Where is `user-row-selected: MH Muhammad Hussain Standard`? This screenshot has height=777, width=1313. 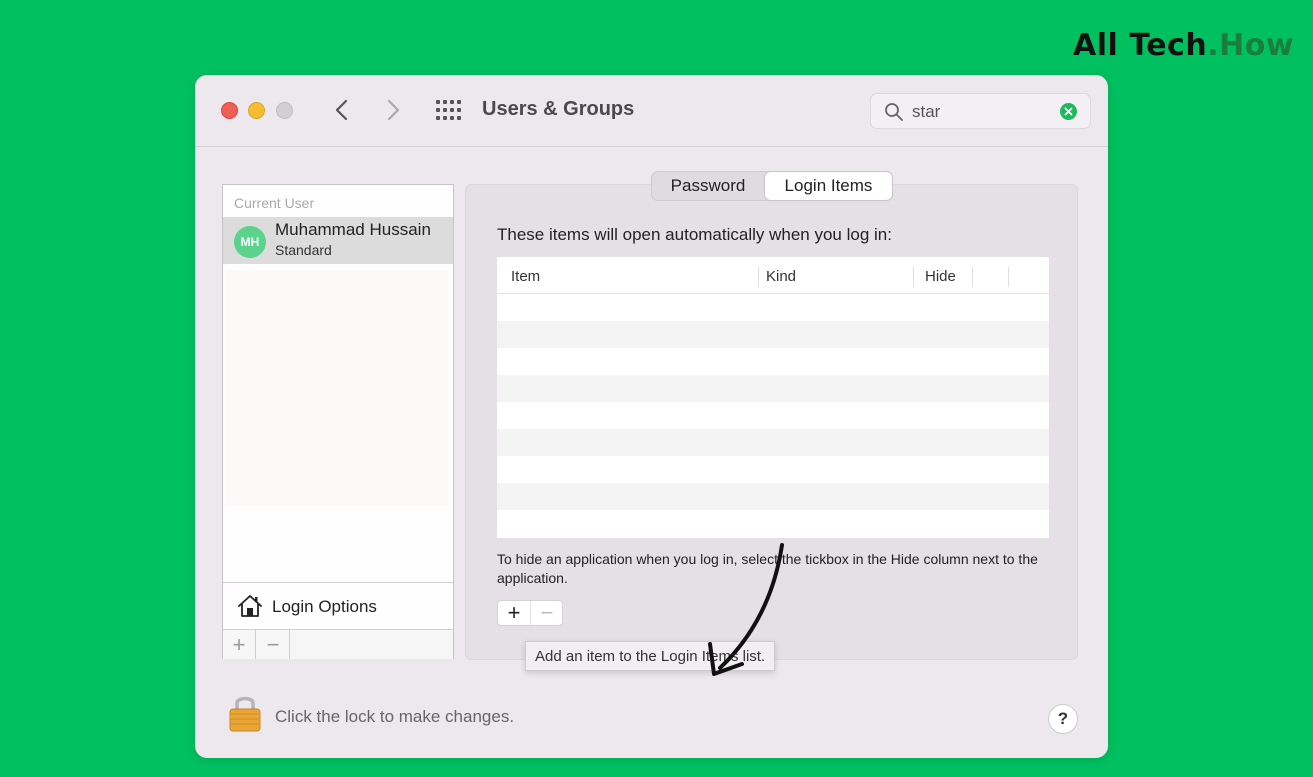 user-row-selected: MH Muhammad Hussain Standard is located at coordinates (338, 240).